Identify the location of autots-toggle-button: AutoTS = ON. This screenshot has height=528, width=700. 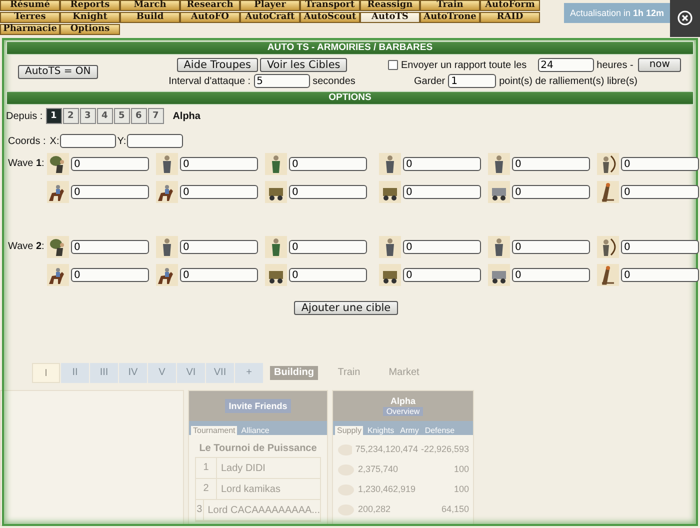
(58, 72).